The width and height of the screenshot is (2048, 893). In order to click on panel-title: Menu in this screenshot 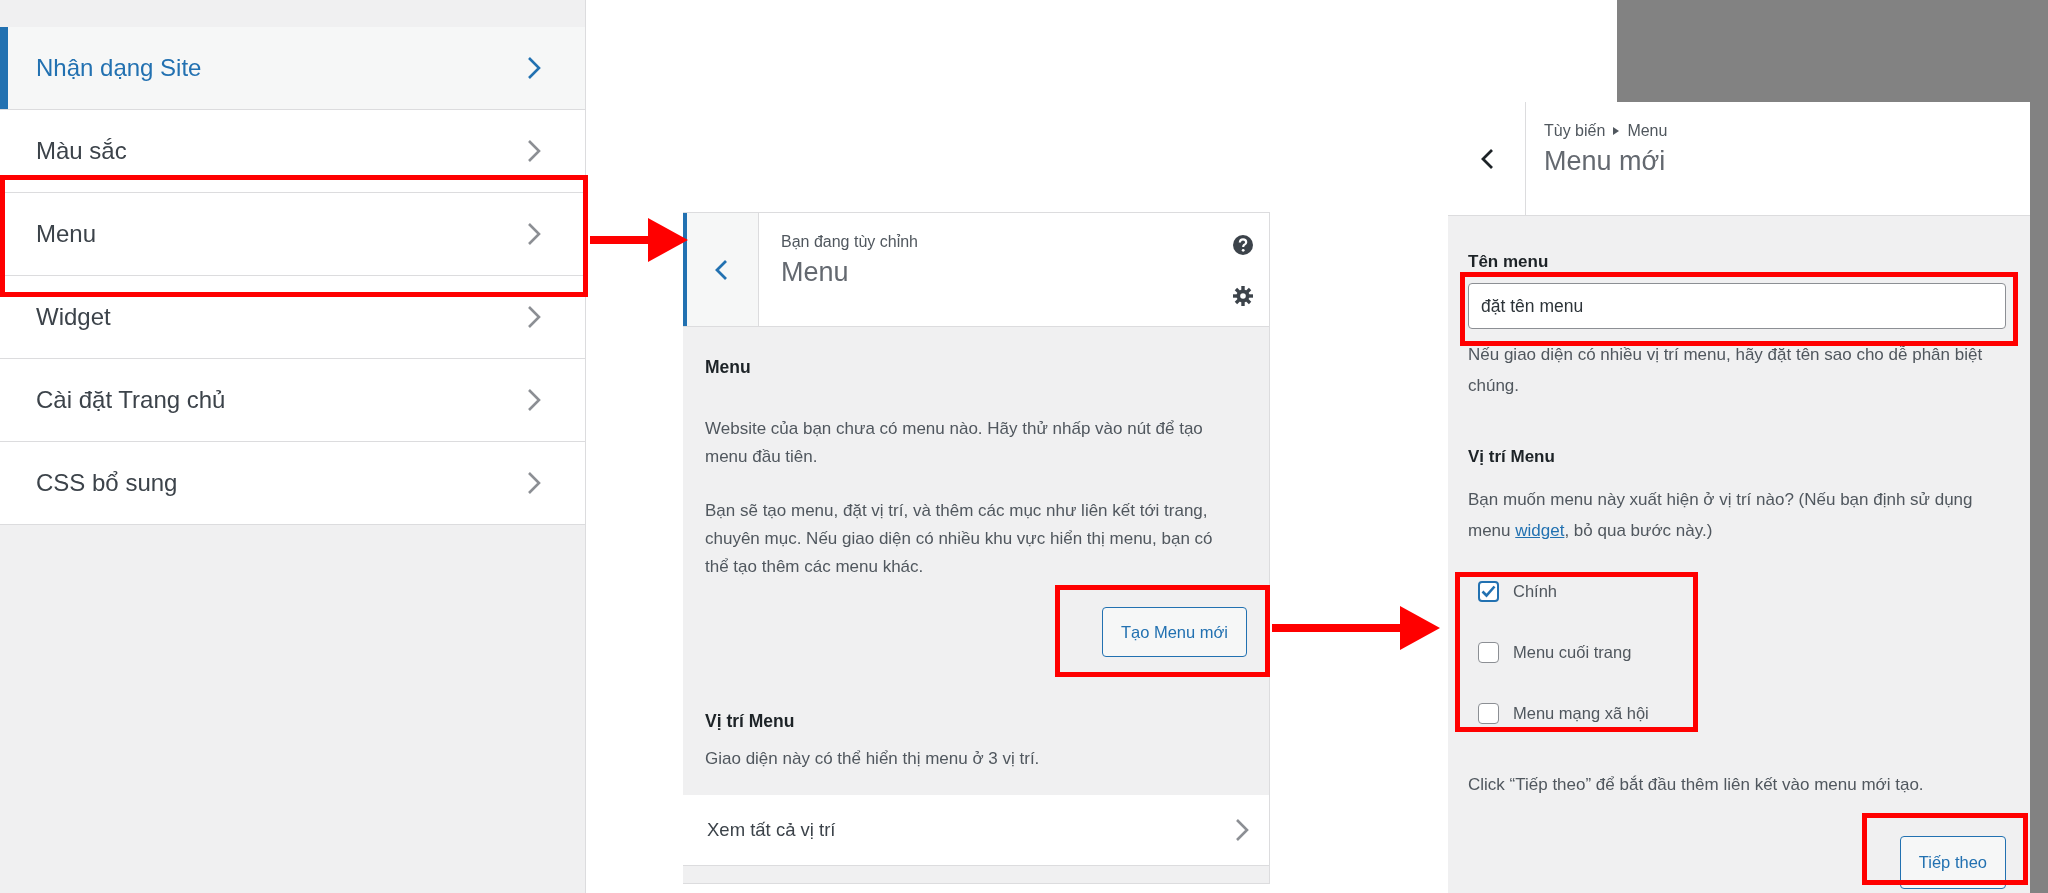, I will do `click(815, 272)`.